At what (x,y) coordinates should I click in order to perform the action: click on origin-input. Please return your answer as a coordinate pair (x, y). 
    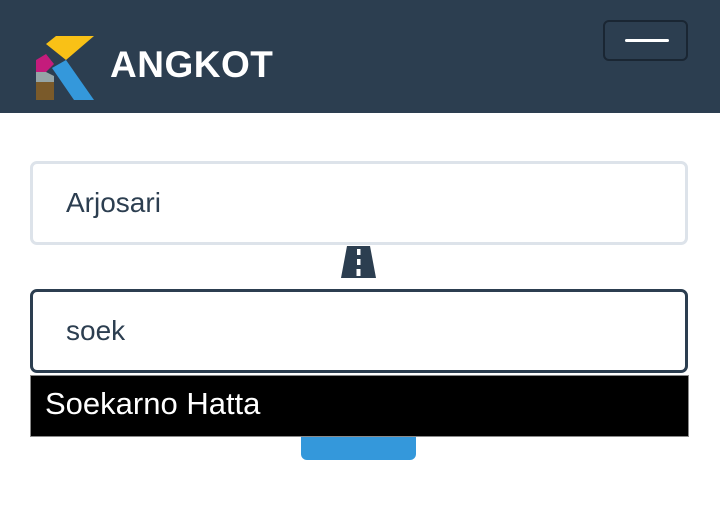
    Looking at the image, I should click on (359, 203).